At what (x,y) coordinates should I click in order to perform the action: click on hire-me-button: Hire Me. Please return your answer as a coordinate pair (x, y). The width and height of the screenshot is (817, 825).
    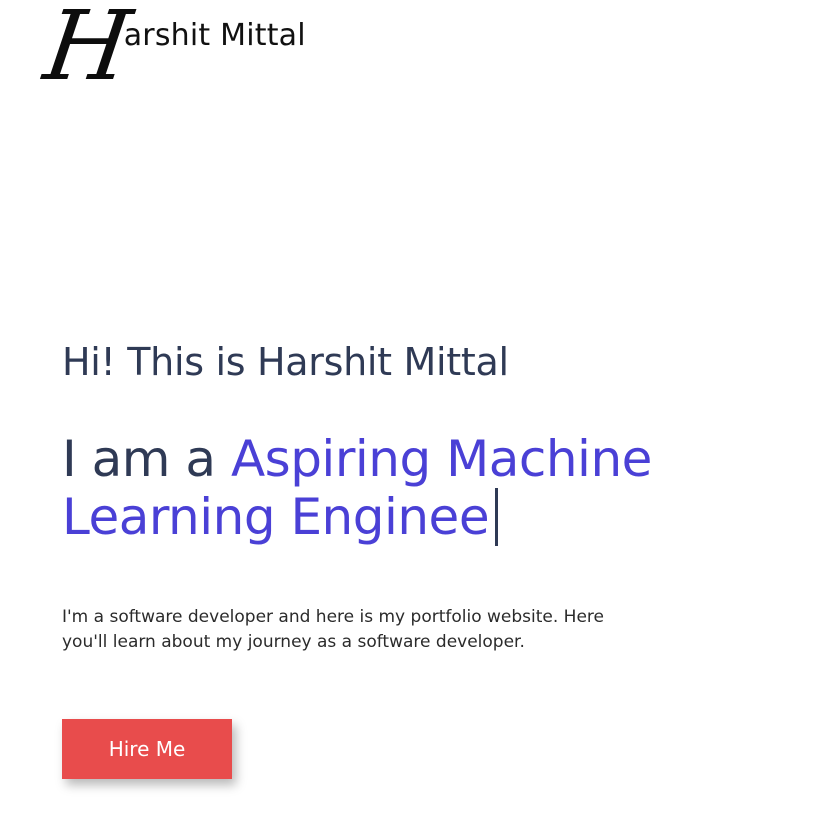
    Looking at the image, I should click on (147, 749).